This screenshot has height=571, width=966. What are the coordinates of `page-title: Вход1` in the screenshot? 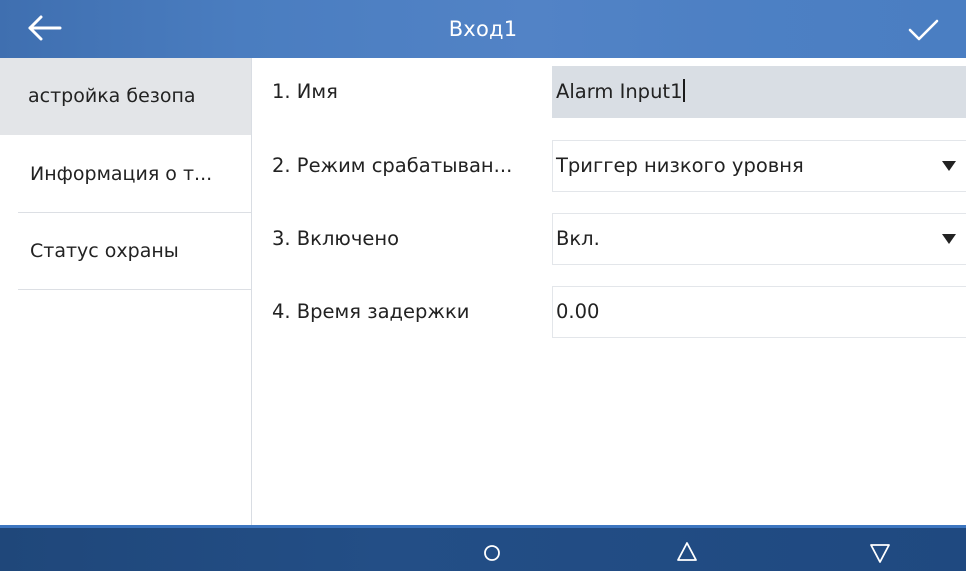 It's located at (483, 29).